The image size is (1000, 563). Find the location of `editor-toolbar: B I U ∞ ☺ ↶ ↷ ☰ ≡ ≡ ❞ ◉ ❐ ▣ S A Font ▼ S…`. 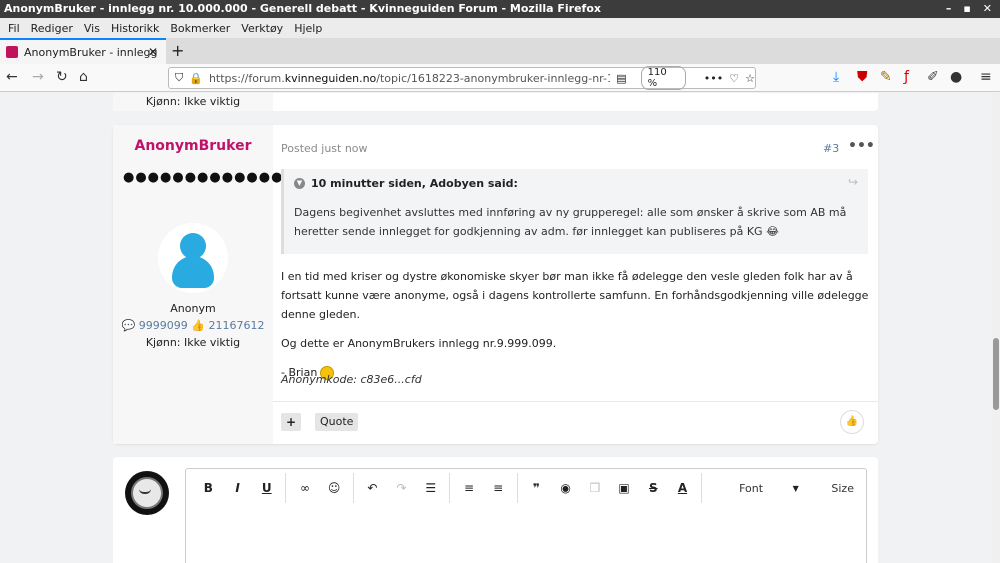

editor-toolbar: B I U ∞ ☺ ↶ ↷ ☰ ≡ ≡ ❞ ◉ ❐ ▣ S A Font ▼ S… is located at coordinates (526, 488).